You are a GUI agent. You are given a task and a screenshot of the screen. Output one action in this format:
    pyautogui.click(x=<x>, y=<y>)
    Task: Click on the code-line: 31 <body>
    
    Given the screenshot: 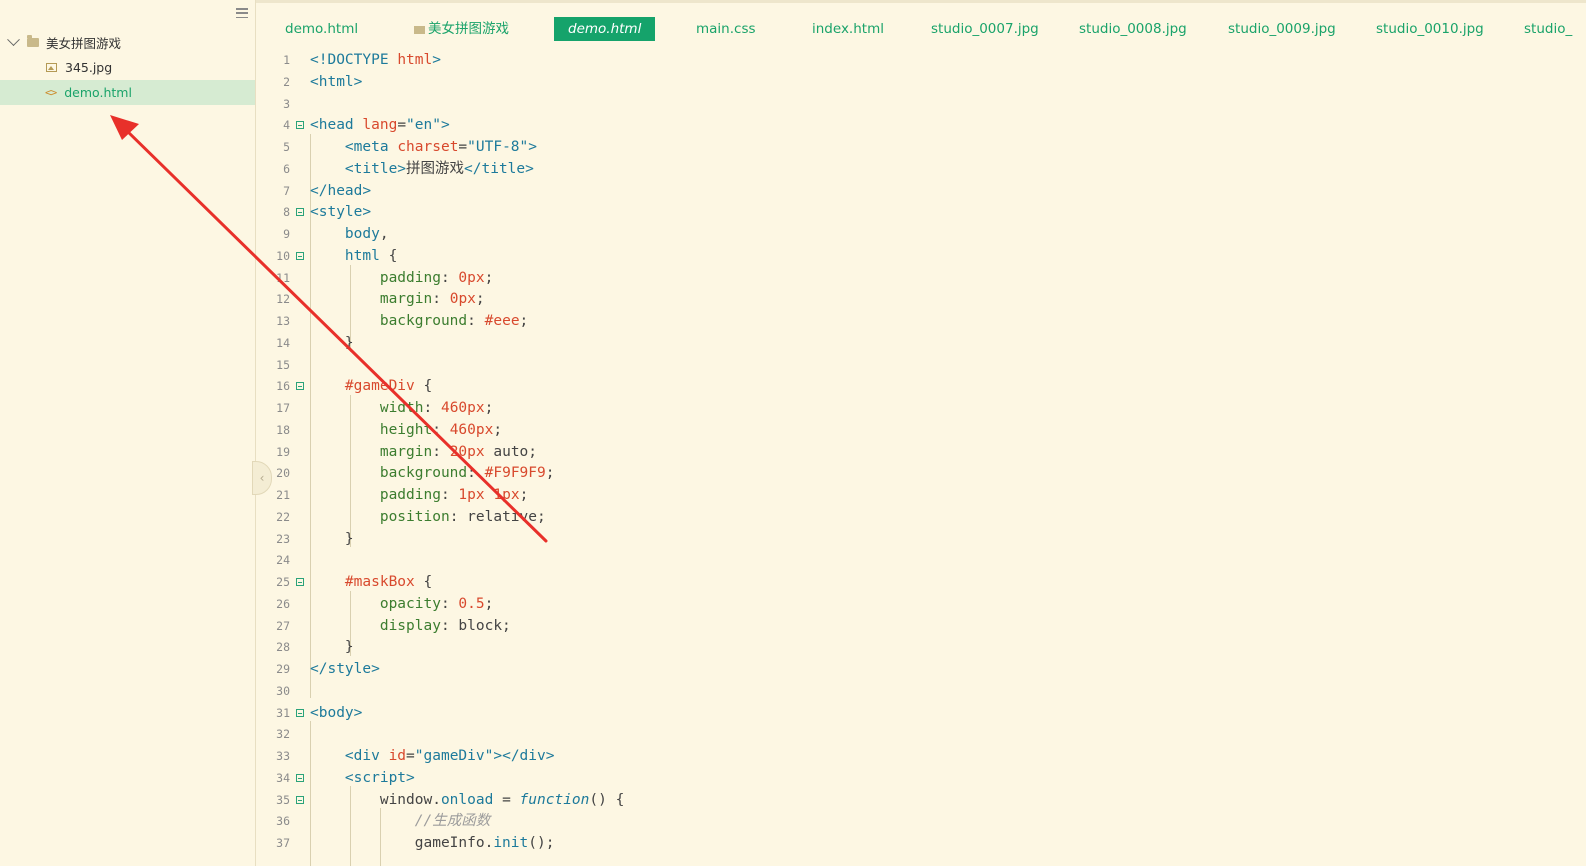 What is the action you would take?
    pyautogui.click(x=906, y=714)
    